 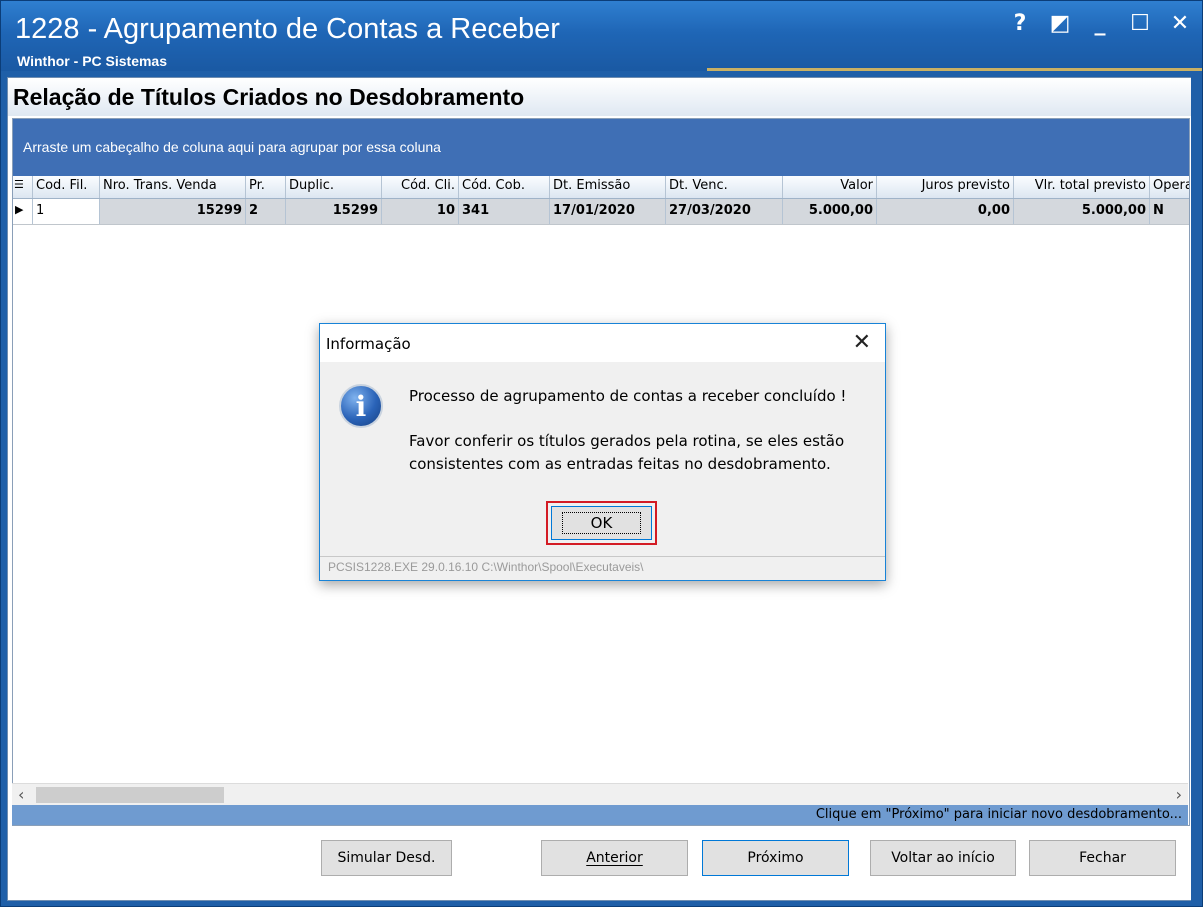 I want to click on title-accent-line, so click(x=954, y=69).